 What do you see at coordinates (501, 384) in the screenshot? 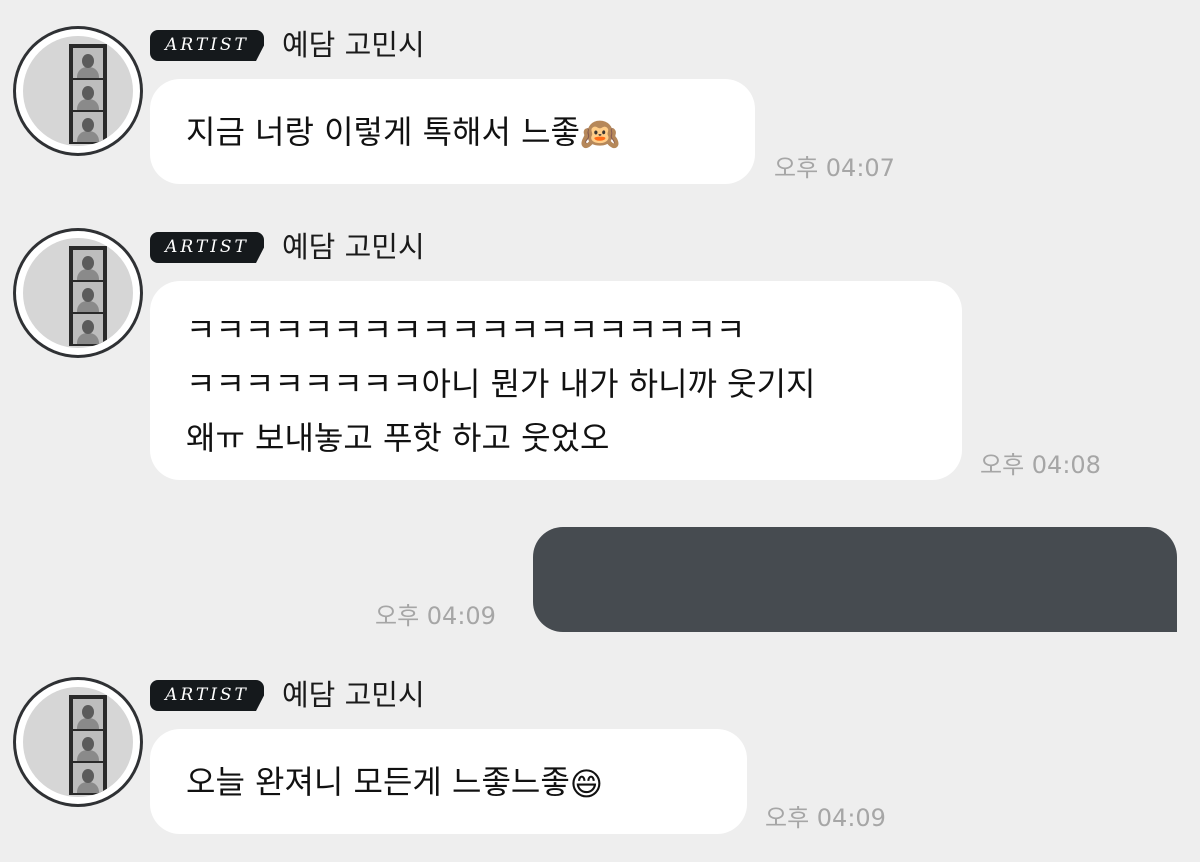
I see `message-text-line: ㅋㅋㅋㅋㅋㅋㅋㅋ아니 뭔가 내가 하니까 웃기지` at bounding box center [501, 384].